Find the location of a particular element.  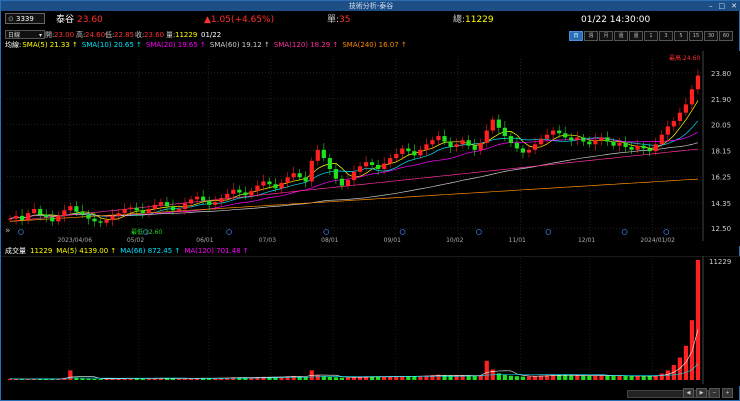

price-axis-label: 18.15 is located at coordinates (721, 152).